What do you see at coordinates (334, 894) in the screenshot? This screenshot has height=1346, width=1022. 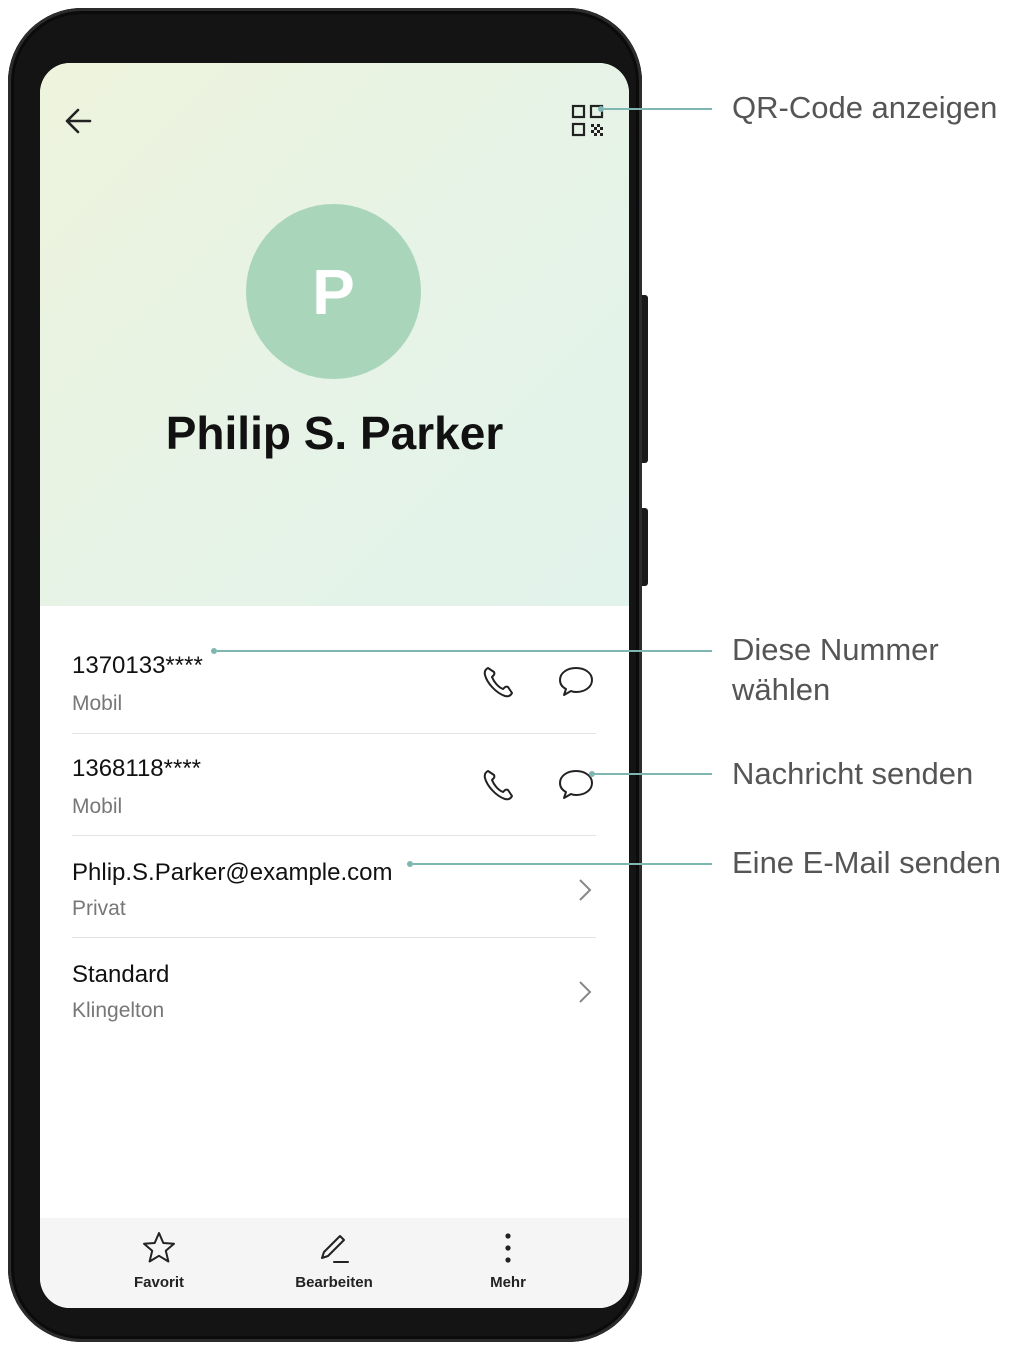 I see `email-row: Phlip.S.Parker@example.com Privat` at bounding box center [334, 894].